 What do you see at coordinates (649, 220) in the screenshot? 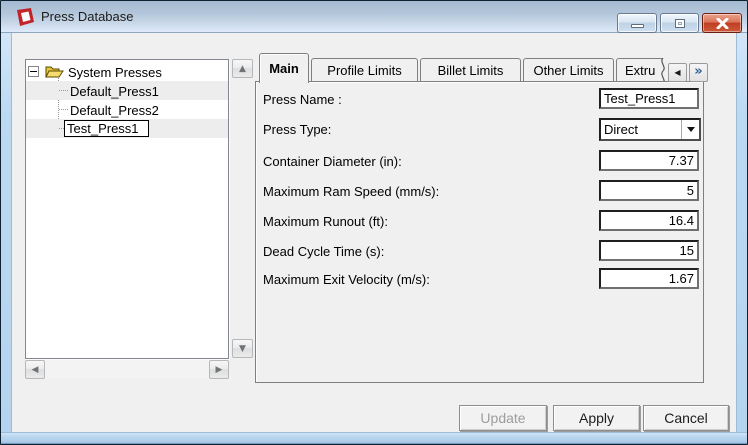
I see `max-runout-input` at bounding box center [649, 220].